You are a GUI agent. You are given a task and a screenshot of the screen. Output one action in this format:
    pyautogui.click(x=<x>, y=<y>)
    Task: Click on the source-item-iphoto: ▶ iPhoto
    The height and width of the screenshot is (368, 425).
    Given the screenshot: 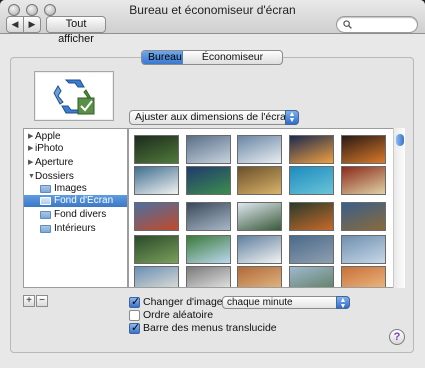 What is the action you would take?
    pyautogui.click(x=75, y=149)
    